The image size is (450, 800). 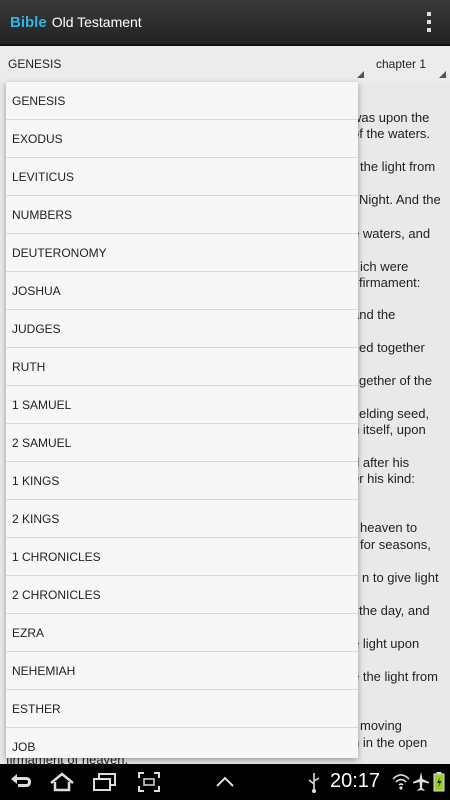 I want to click on book-option: 2 KINGS, so click(x=182, y=519).